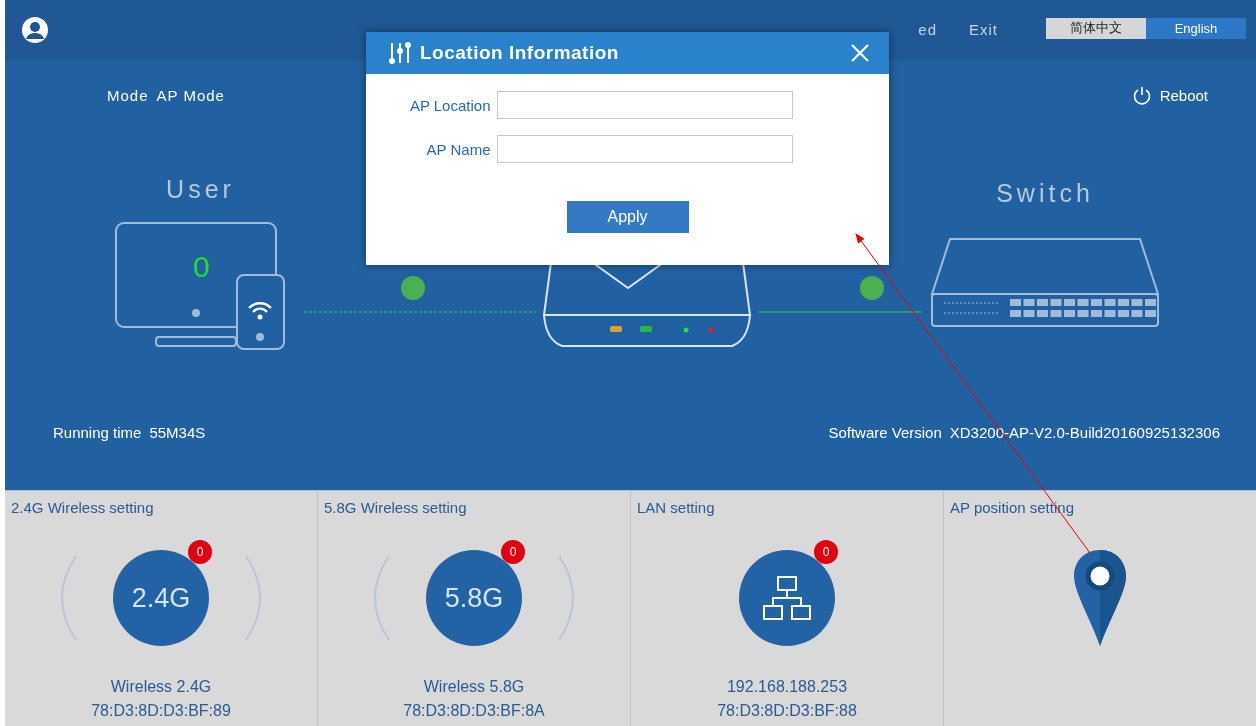 Image resolution: width=1256 pixels, height=726 pixels. I want to click on language-tab: 简体中文, so click(1096, 28).